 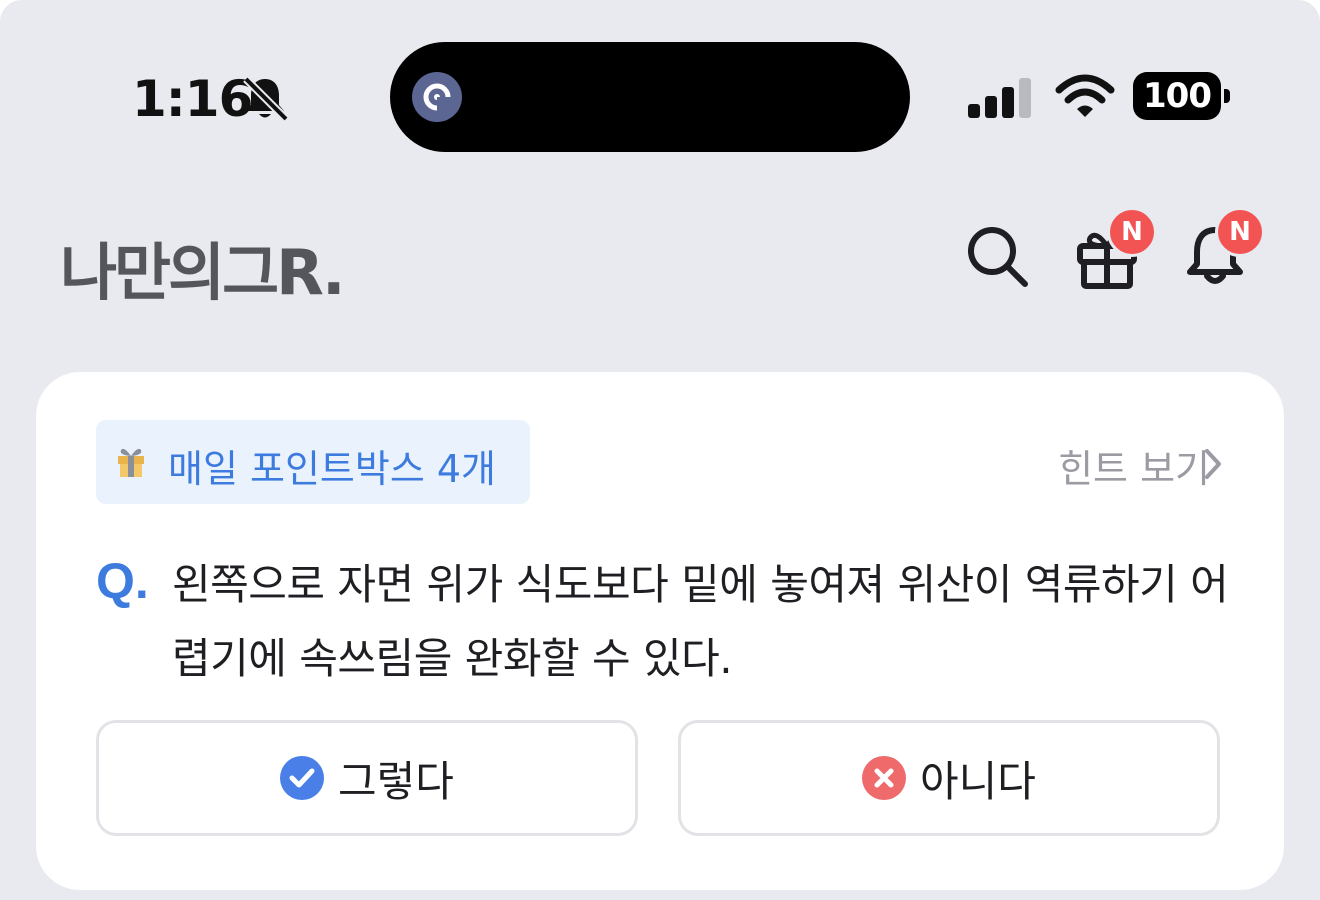 I want to click on dynamic-island, so click(x=650, y=97).